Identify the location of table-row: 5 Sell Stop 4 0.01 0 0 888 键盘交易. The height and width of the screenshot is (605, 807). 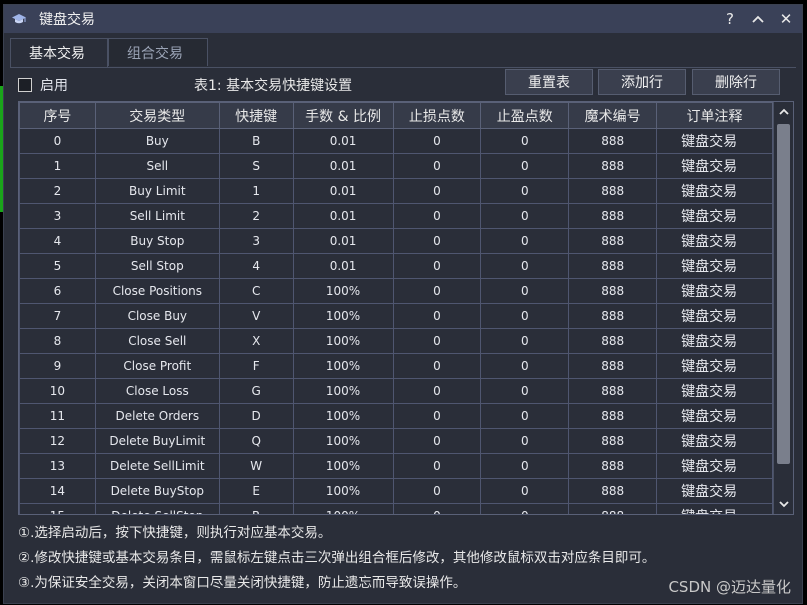
(396, 266).